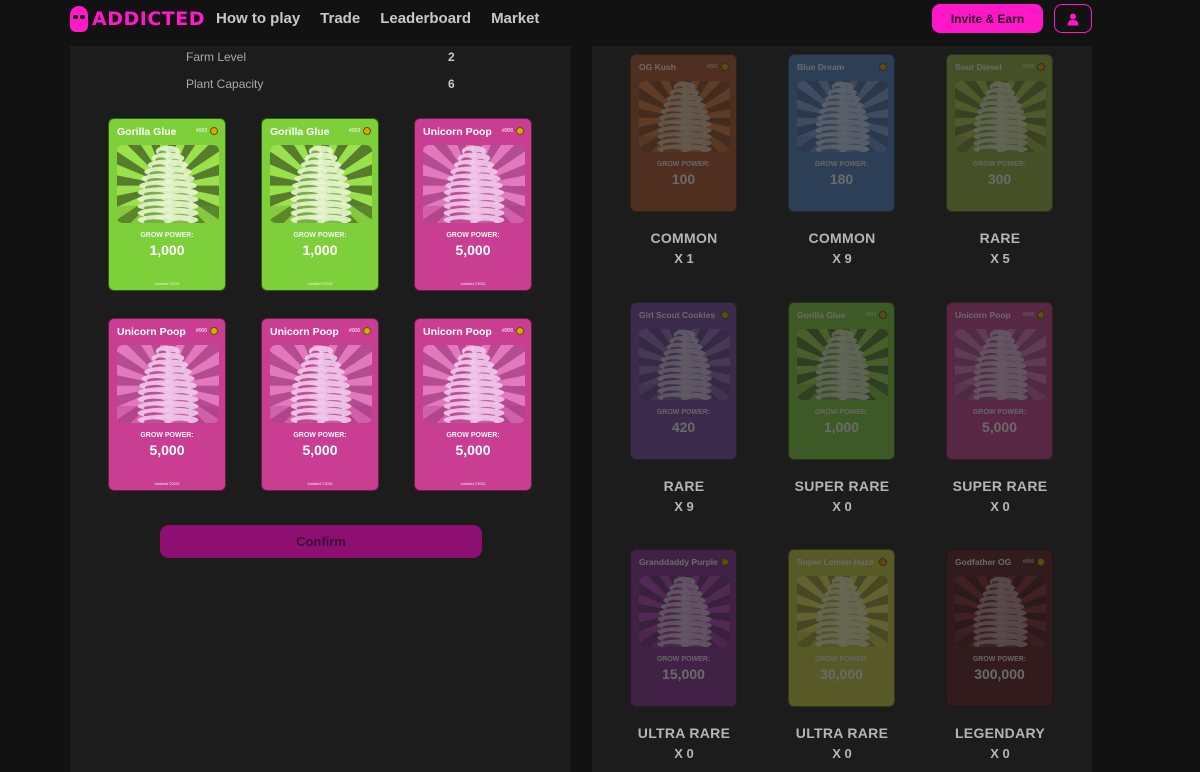 This screenshot has width=1200, height=772. I want to click on card-strain-name: Sour Diesel, so click(978, 67).